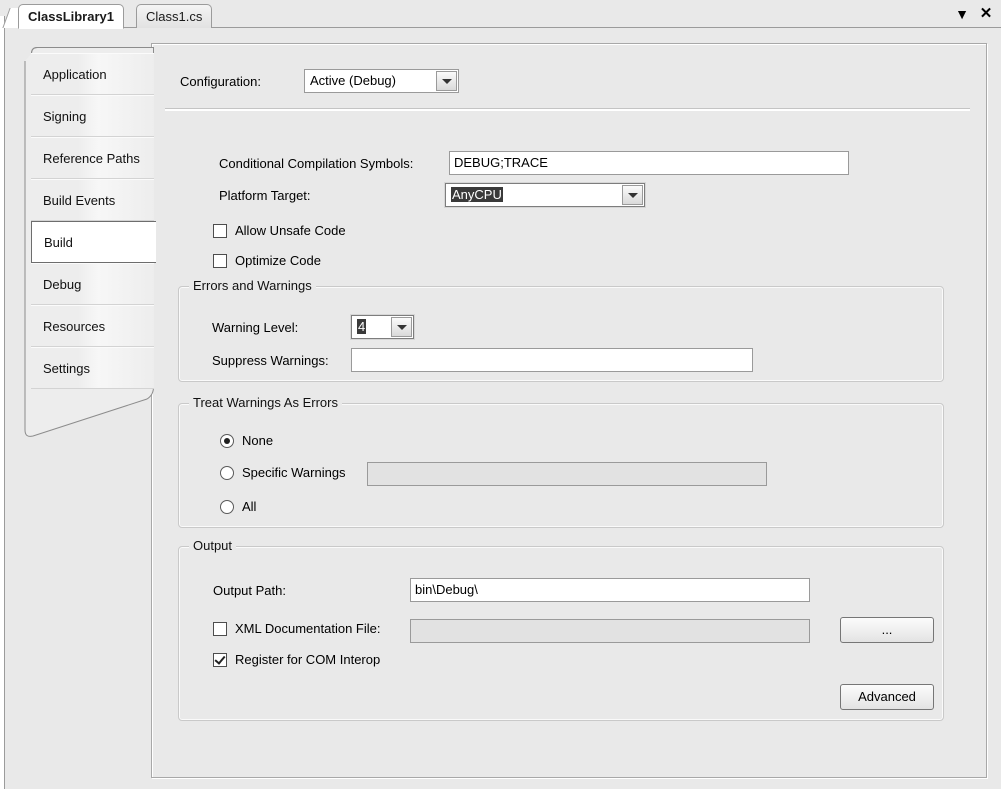 The image size is (1001, 789). I want to click on warning-level-value: 4, so click(362, 326).